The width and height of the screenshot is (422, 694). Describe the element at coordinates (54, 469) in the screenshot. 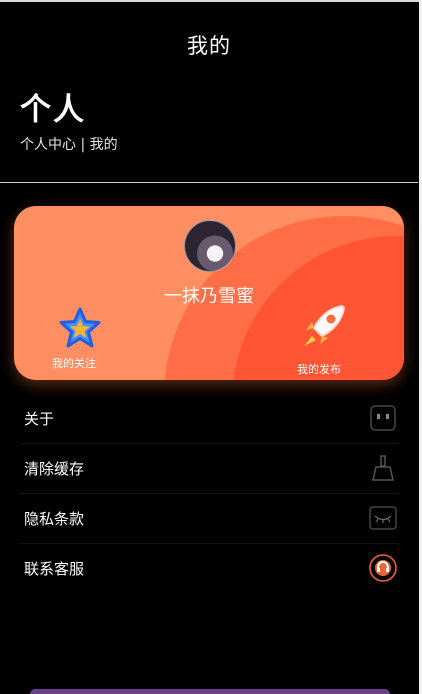

I see `menu-item-label: 清除缓存` at that location.